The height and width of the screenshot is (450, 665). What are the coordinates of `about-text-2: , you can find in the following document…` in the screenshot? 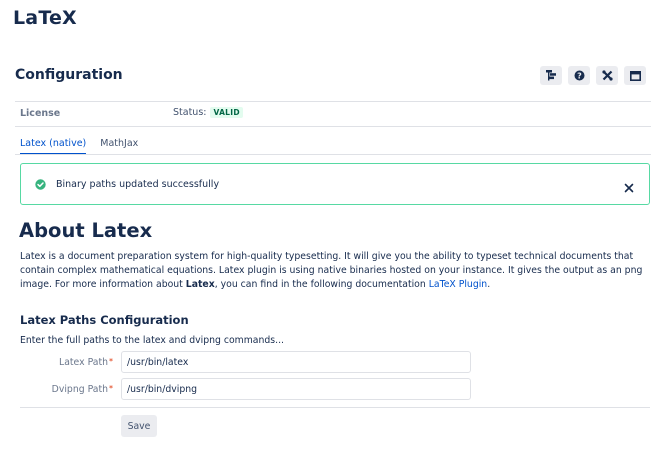 It's located at (321, 284).